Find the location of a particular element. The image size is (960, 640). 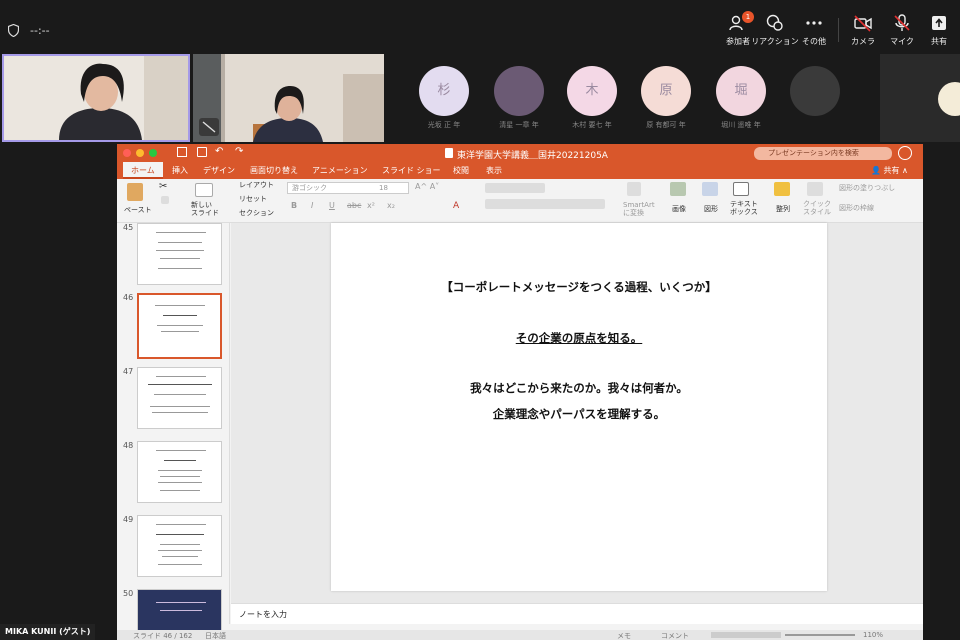

participant-name-3: 木村 要七 年 is located at coordinates (592, 125).